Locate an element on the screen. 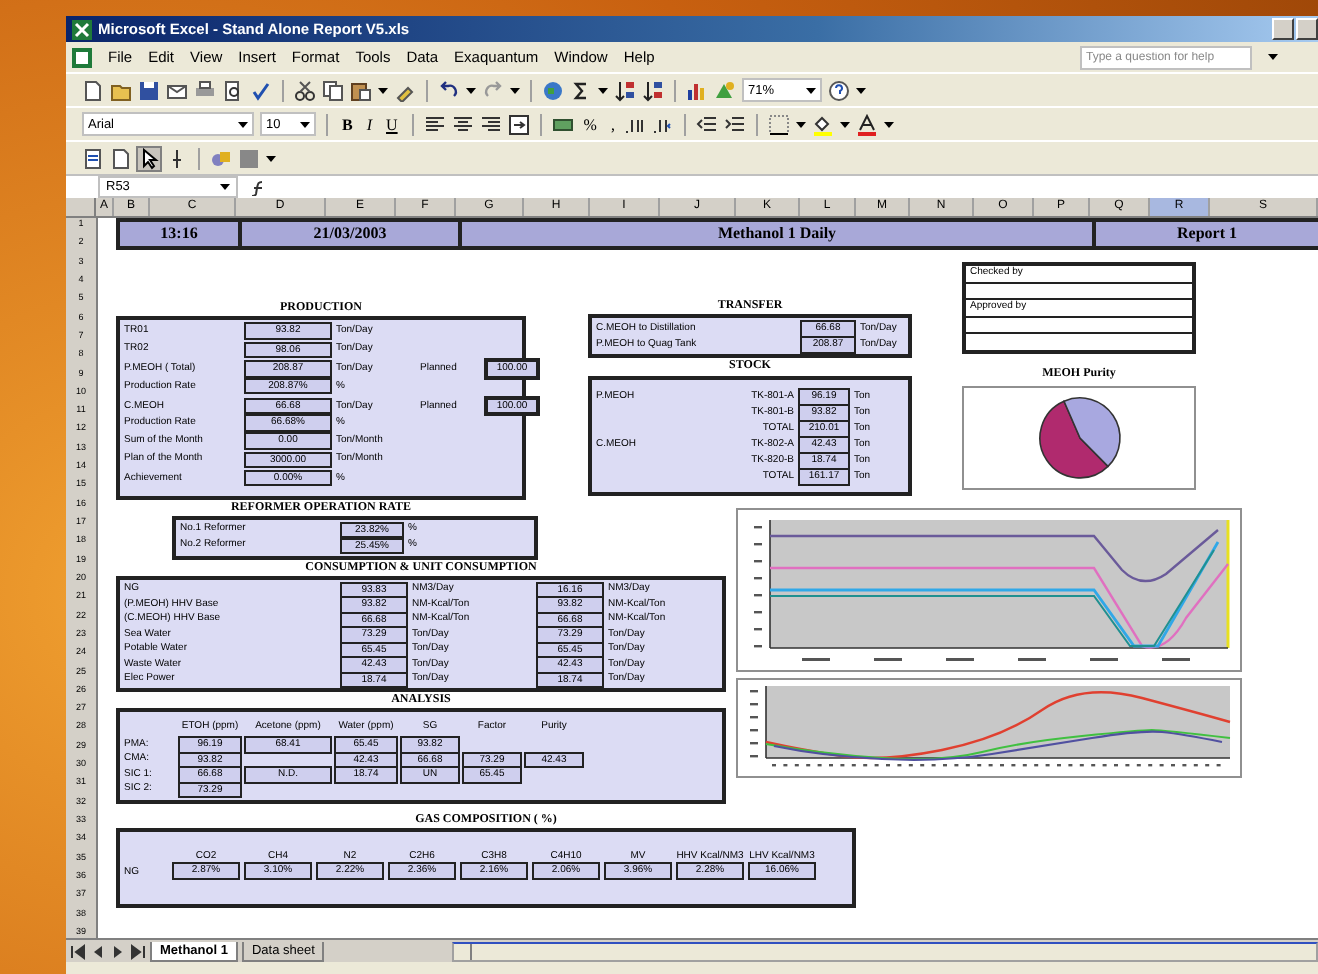 The height and width of the screenshot is (974, 1318). bold-button: B is located at coordinates (347, 124).